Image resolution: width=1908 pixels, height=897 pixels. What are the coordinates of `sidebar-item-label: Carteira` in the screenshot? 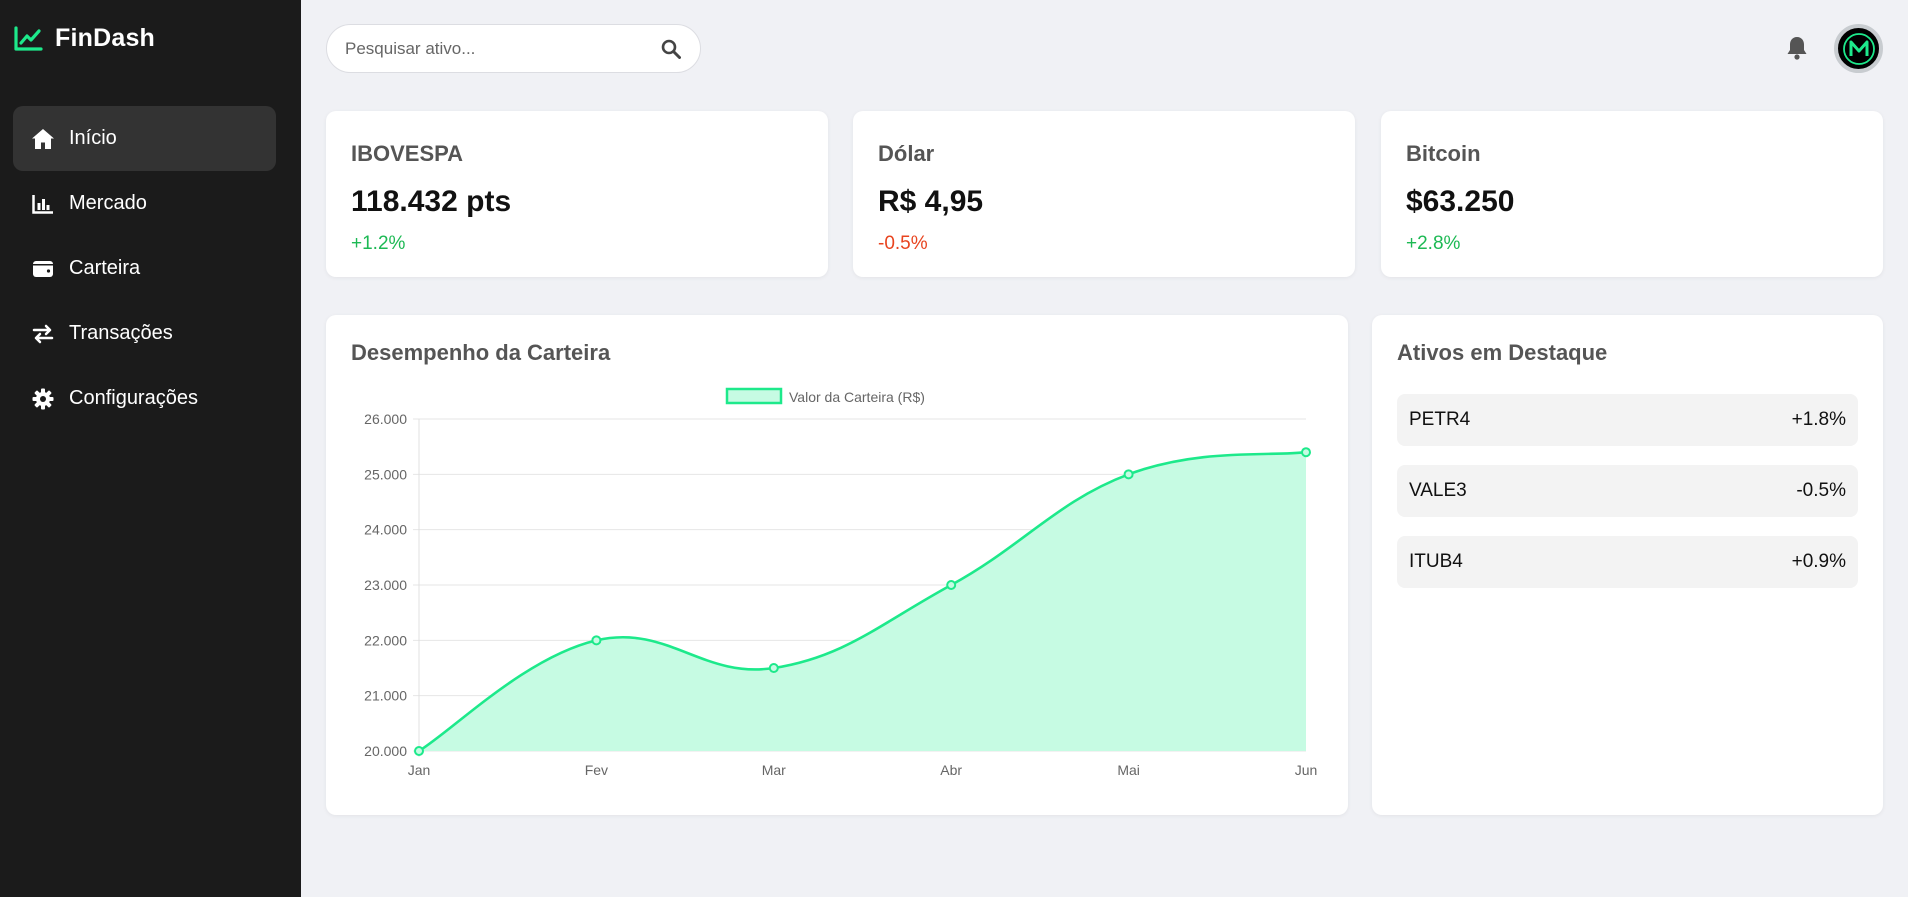 It's located at (105, 268).